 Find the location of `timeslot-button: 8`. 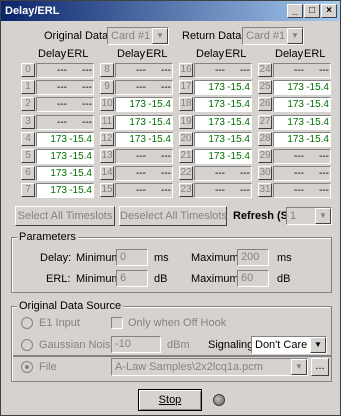

timeslot-button: 8 is located at coordinates (107, 70).